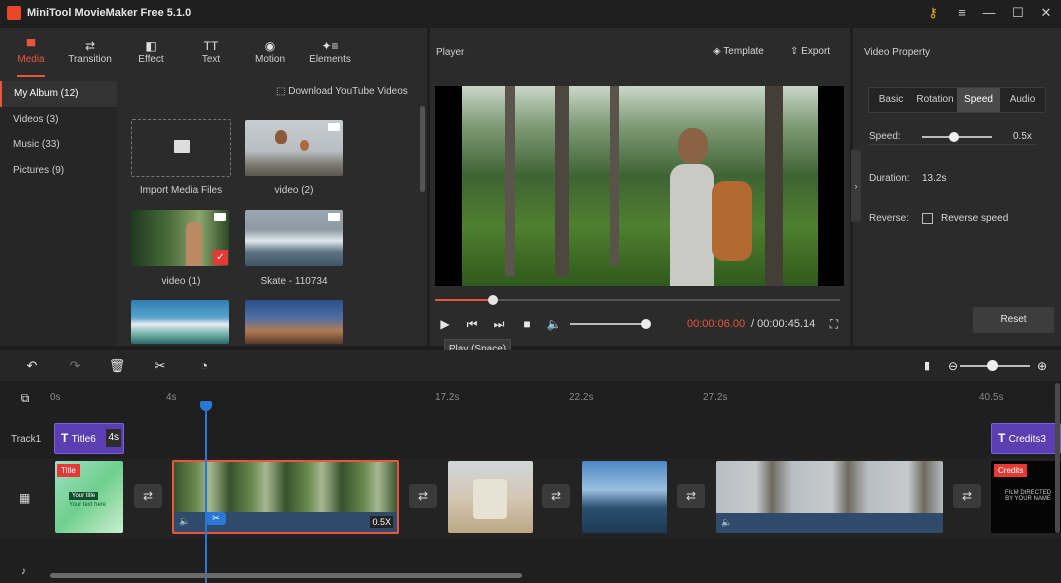 Image resolution: width=1061 pixels, height=583 pixels. I want to click on media-thumb-lake, so click(180, 322).